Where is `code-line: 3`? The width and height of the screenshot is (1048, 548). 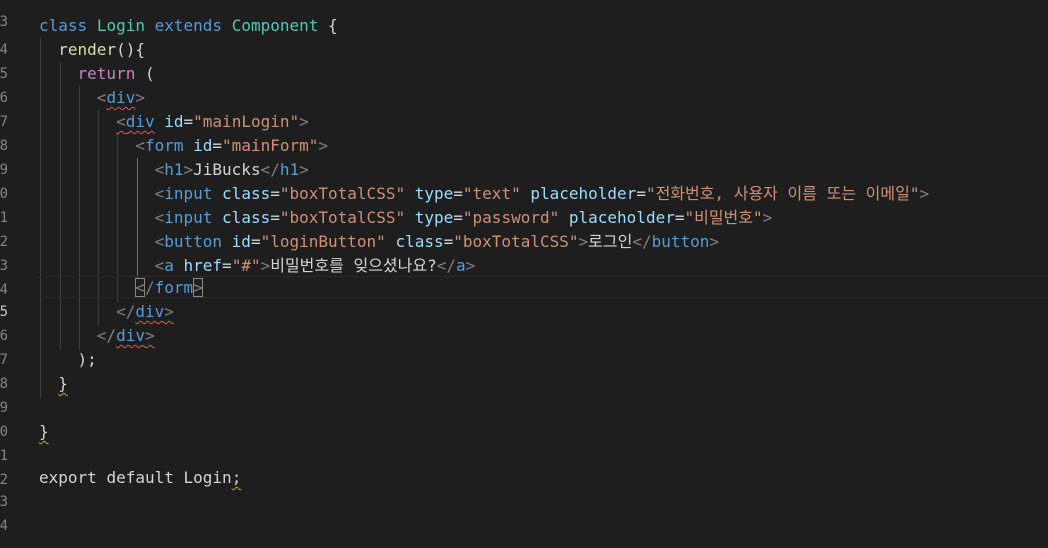 code-line: 3 is located at coordinates (524, 15).